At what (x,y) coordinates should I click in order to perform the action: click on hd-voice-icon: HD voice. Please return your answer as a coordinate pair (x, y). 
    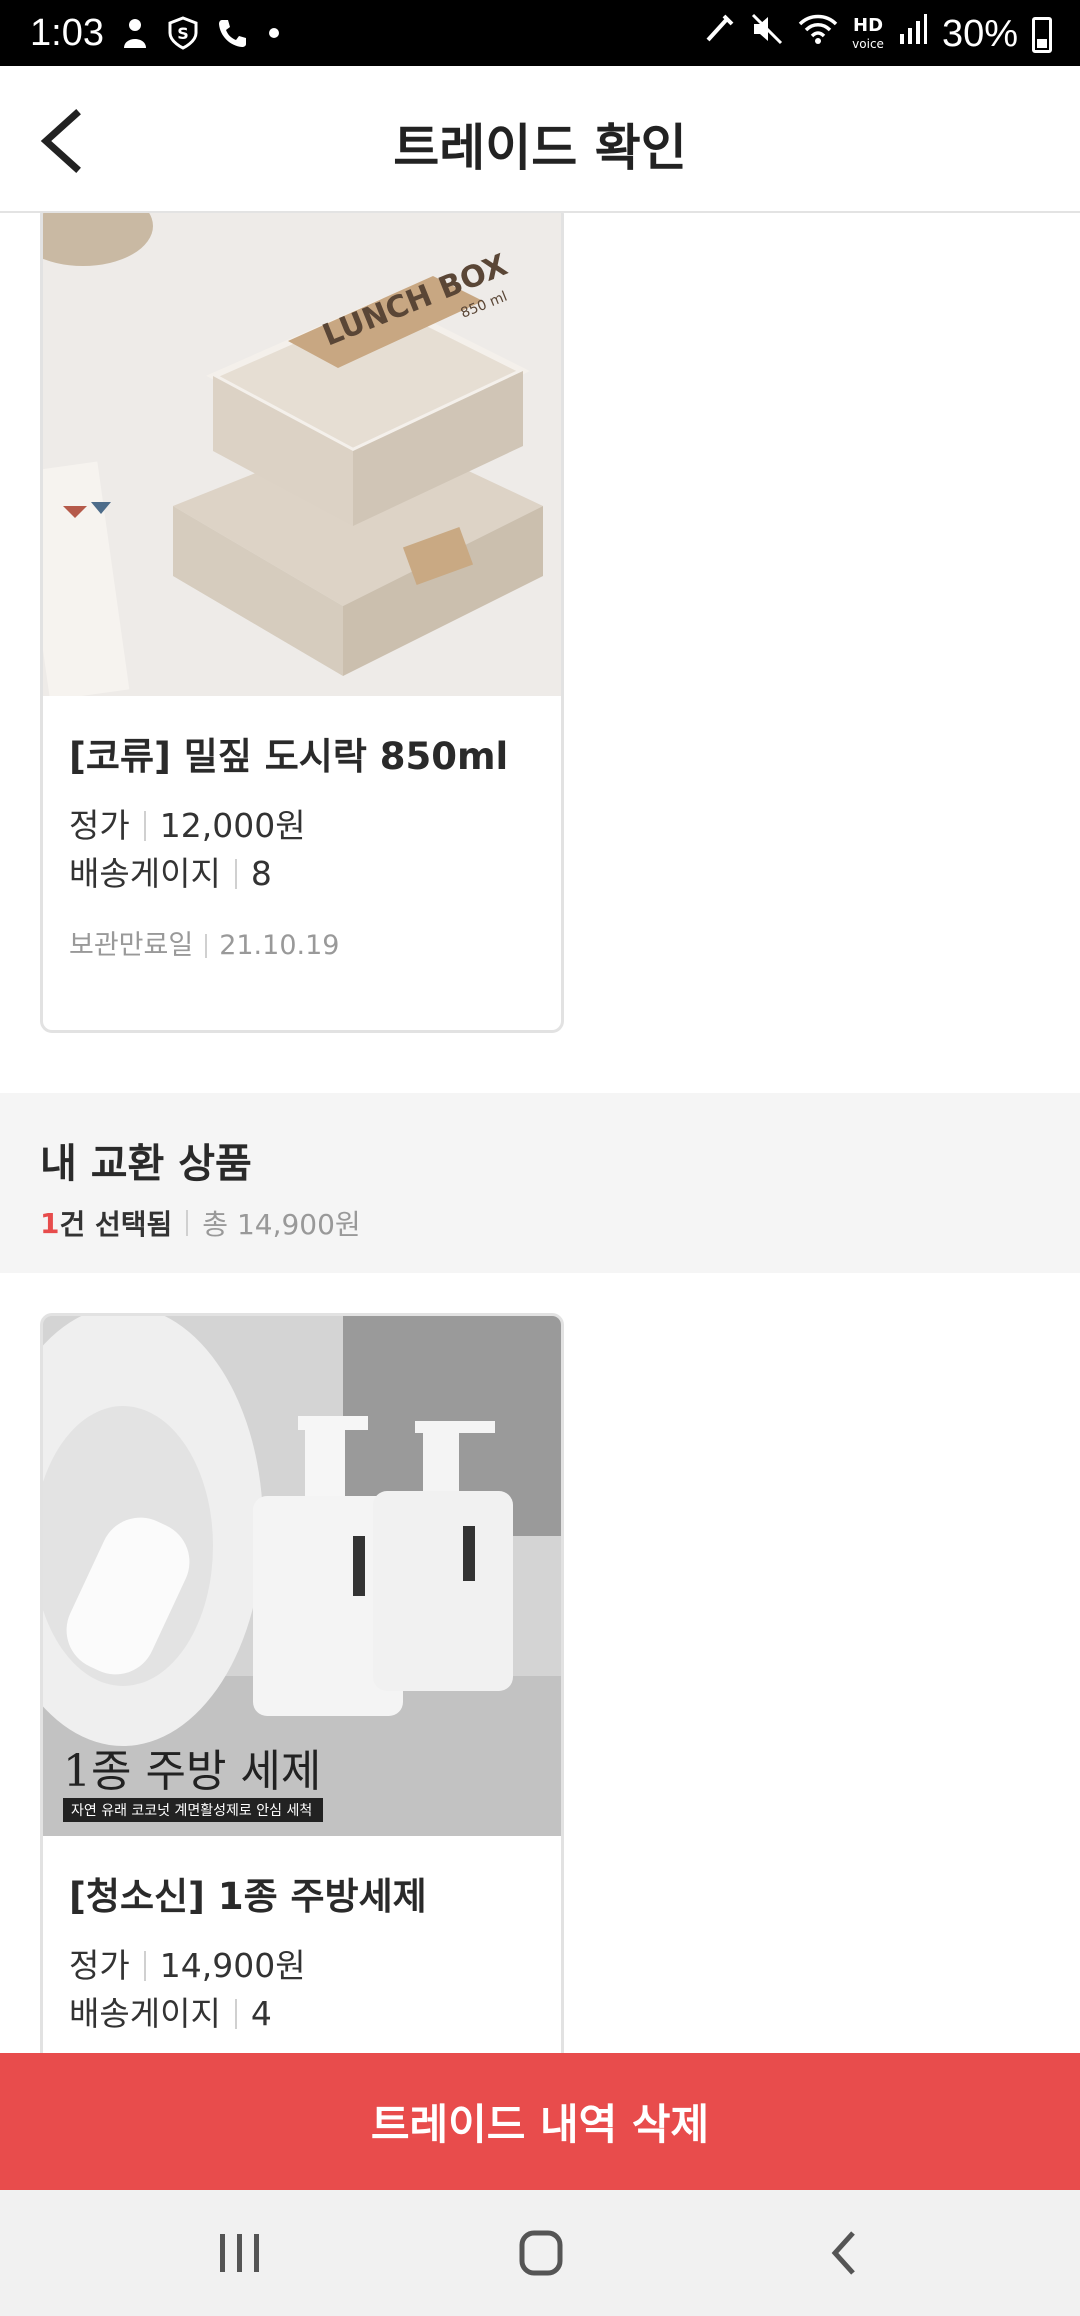
    Looking at the image, I should click on (868, 33).